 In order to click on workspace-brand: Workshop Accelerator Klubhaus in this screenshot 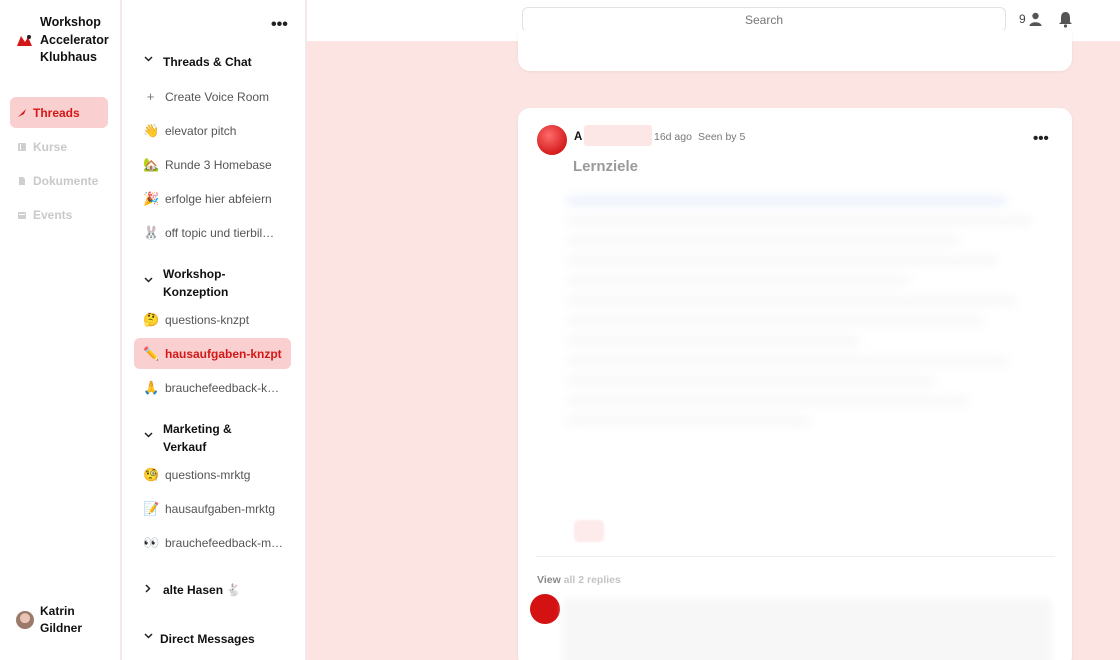, I will do `click(66, 40)`.